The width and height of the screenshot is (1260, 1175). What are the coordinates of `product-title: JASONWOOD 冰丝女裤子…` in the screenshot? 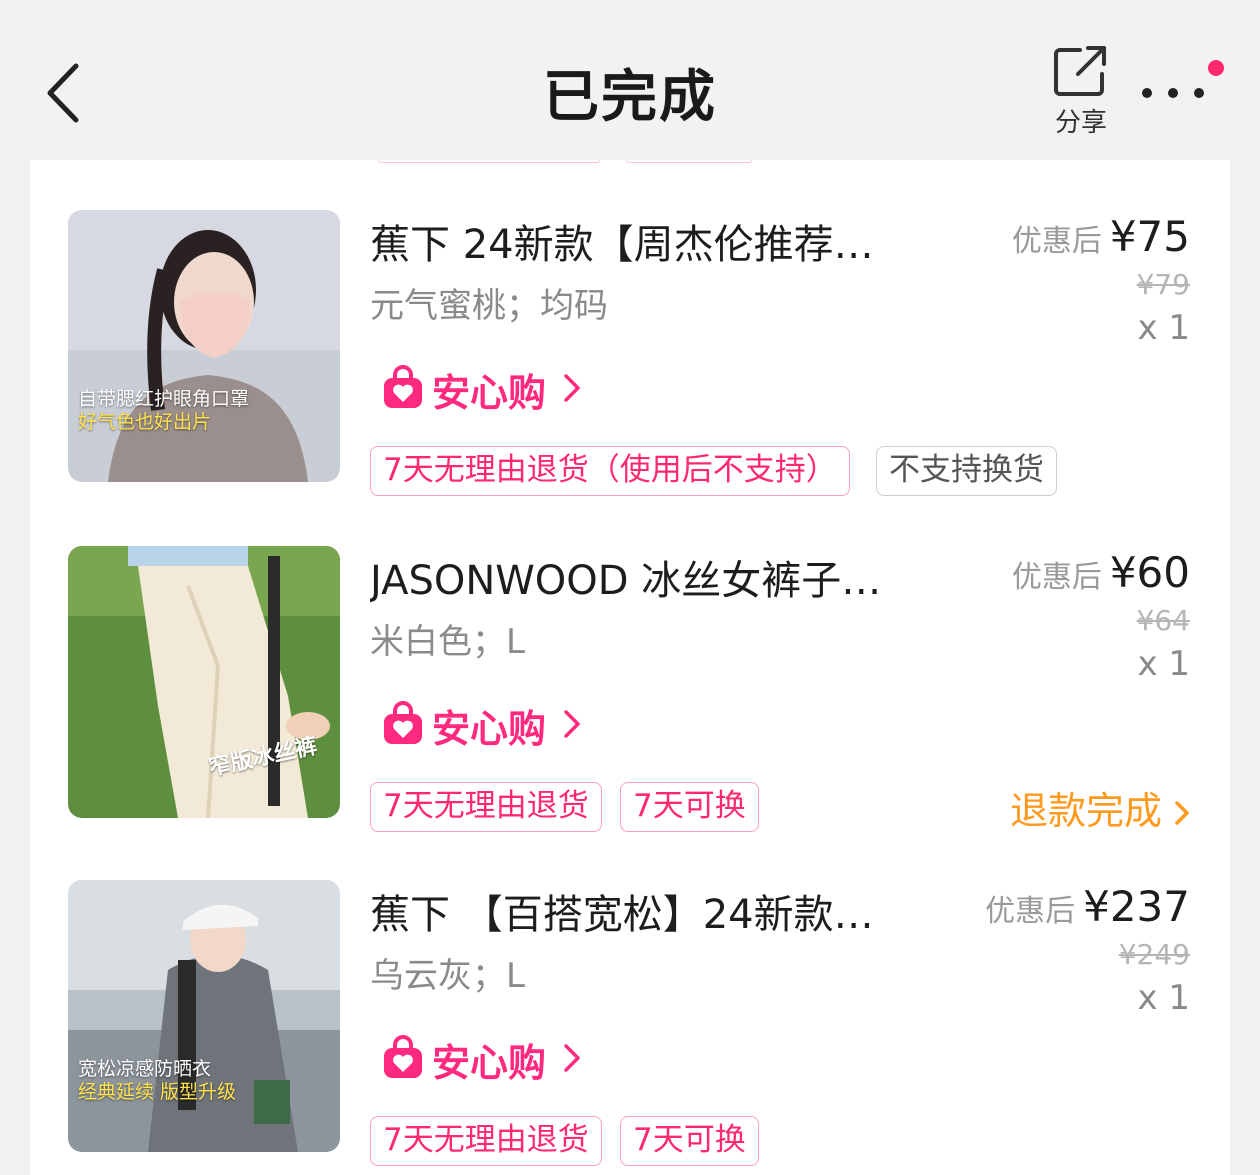 It's located at (660, 577).